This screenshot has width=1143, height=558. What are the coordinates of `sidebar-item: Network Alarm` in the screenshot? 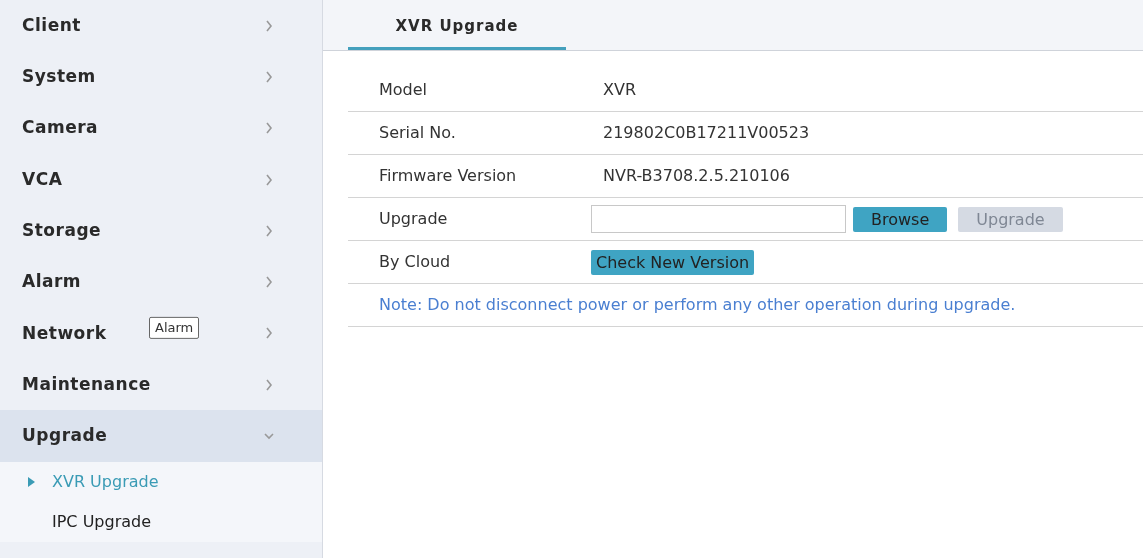 It's located at (161, 333).